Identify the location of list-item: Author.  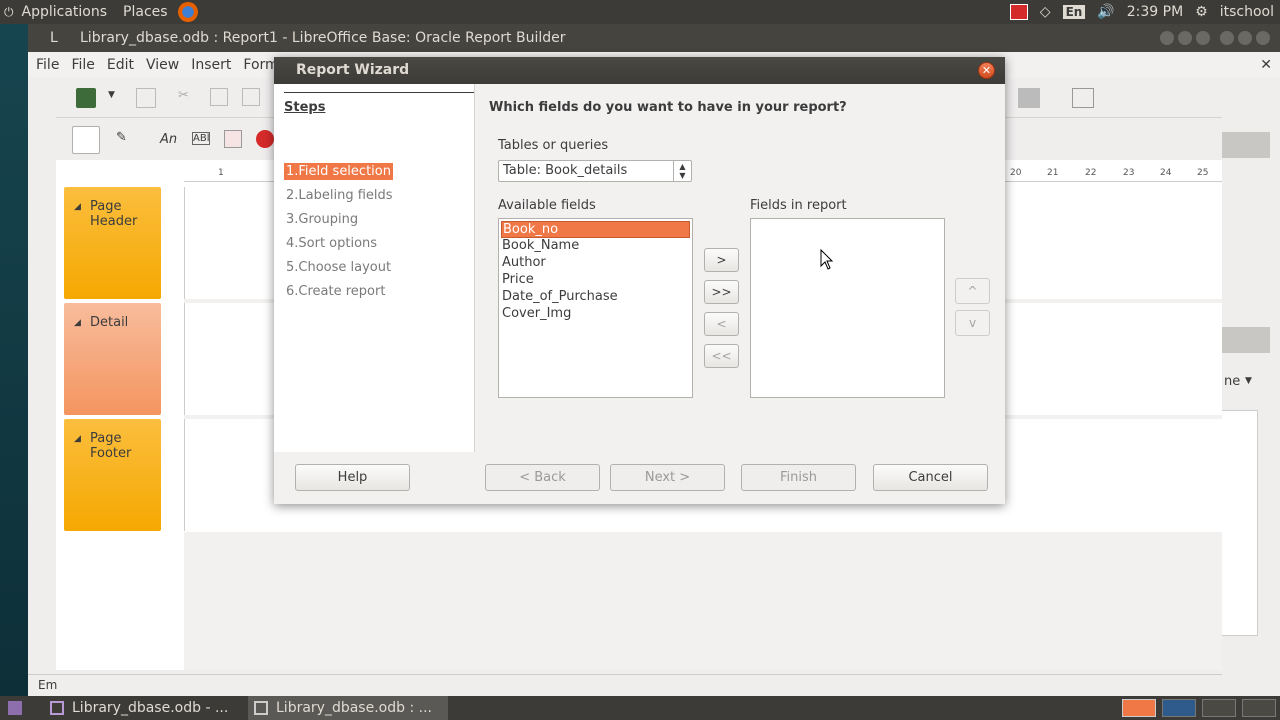
(595, 263).